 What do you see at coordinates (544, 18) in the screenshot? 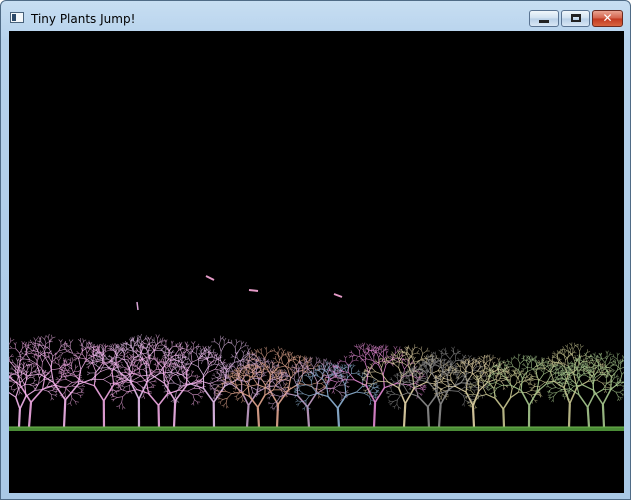
I see `minimize-button` at bounding box center [544, 18].